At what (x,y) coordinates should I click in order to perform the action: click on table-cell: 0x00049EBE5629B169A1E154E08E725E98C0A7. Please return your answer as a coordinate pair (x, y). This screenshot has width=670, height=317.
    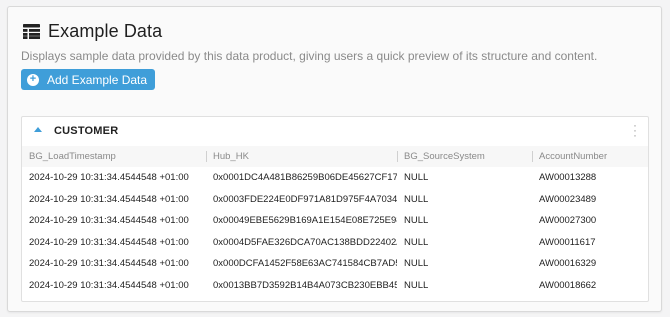
    Looking at the image, I should click on (305, 221).